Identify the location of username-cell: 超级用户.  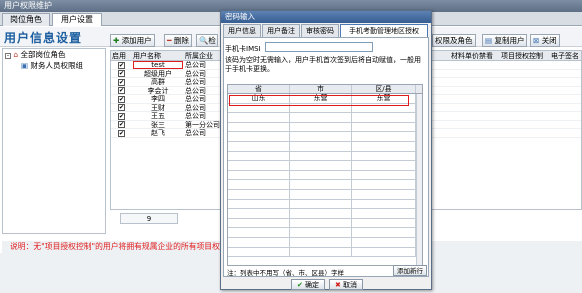
(158, 74).